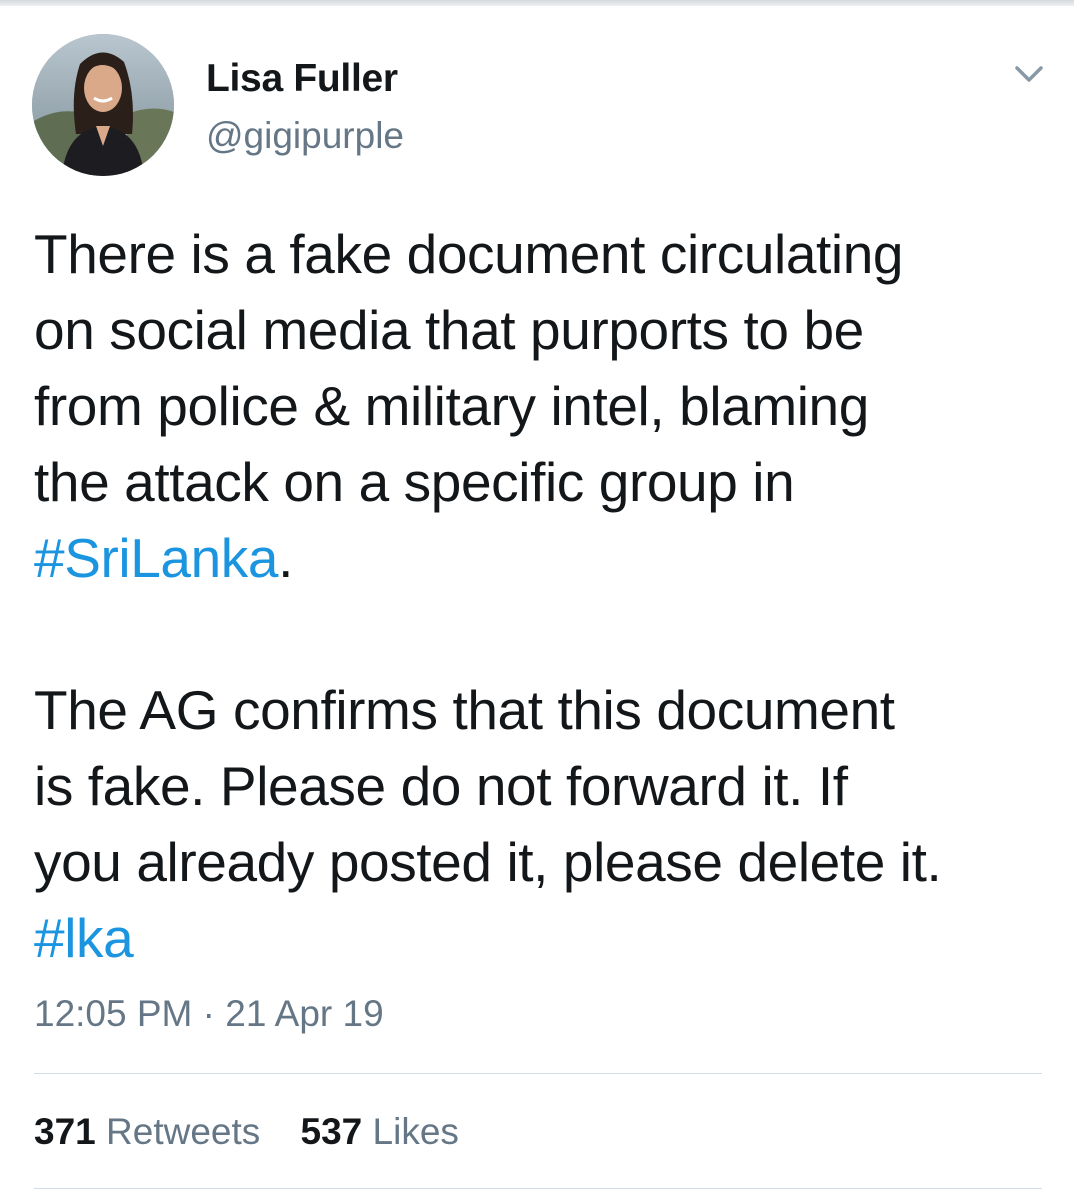  What do you see at coordinates (488, 862) in the screenshot?
I see `tweet-line: you already posted it, please delete it.` at bounding box center [488, 862].